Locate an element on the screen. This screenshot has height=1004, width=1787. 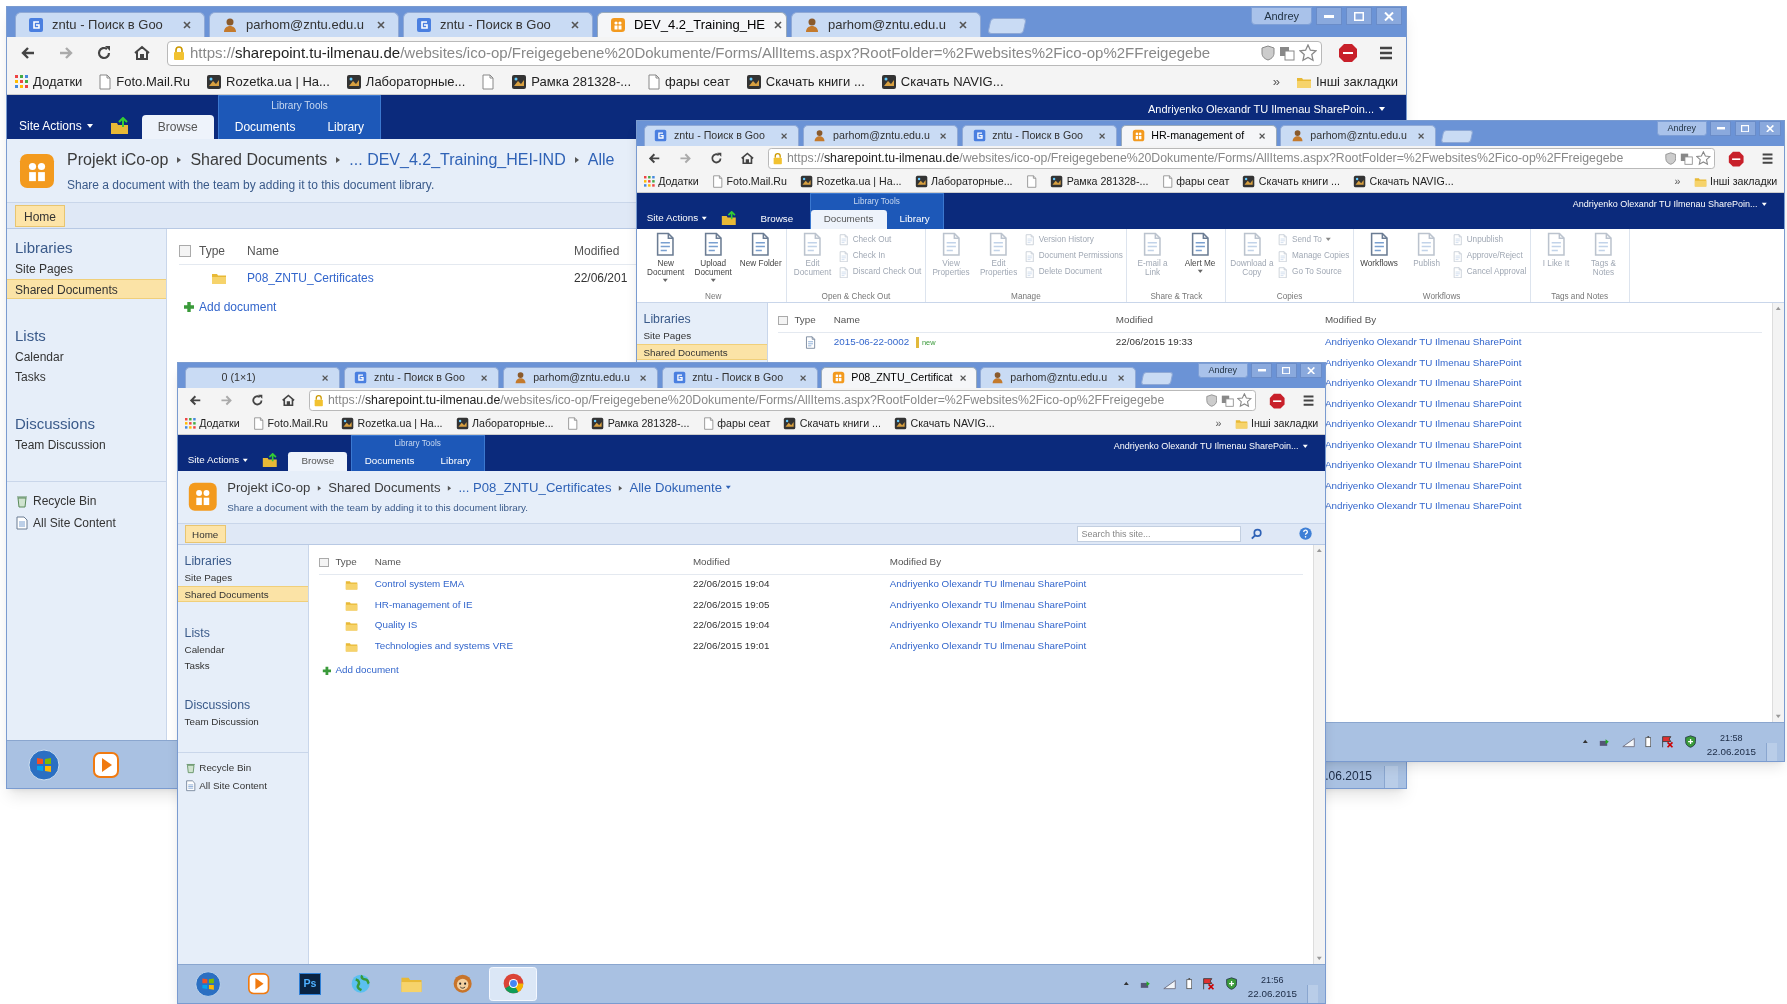
ribbon-button: Alert Me is located at coordinates (1200, 253).